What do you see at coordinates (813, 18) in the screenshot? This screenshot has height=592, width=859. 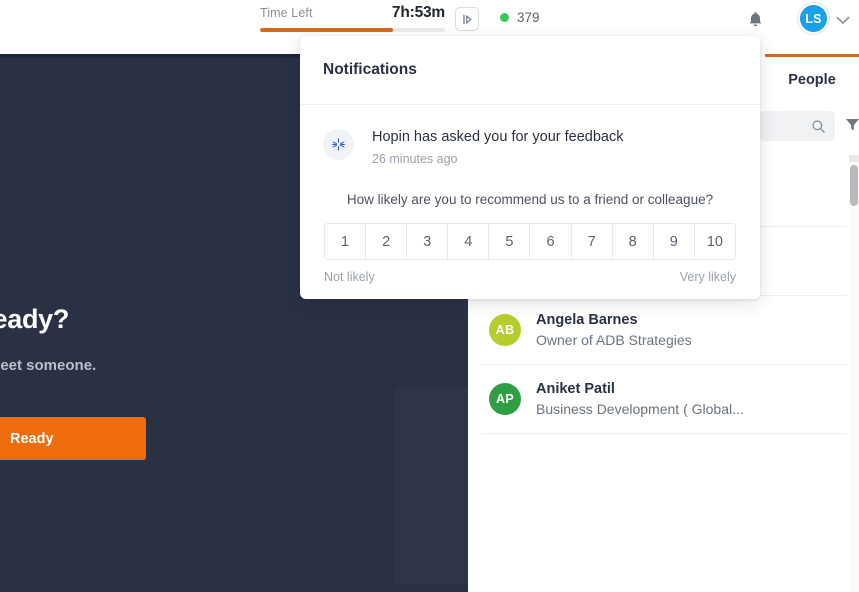 I see `user-avatar: LS` at bounding box center [813, 18].